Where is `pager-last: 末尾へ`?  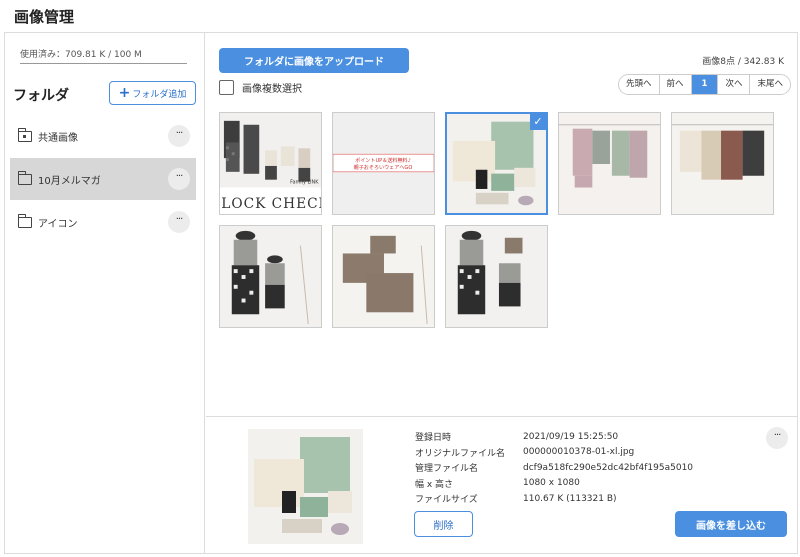
pager-last: 末尾へ is located at coordinates (770, 84).